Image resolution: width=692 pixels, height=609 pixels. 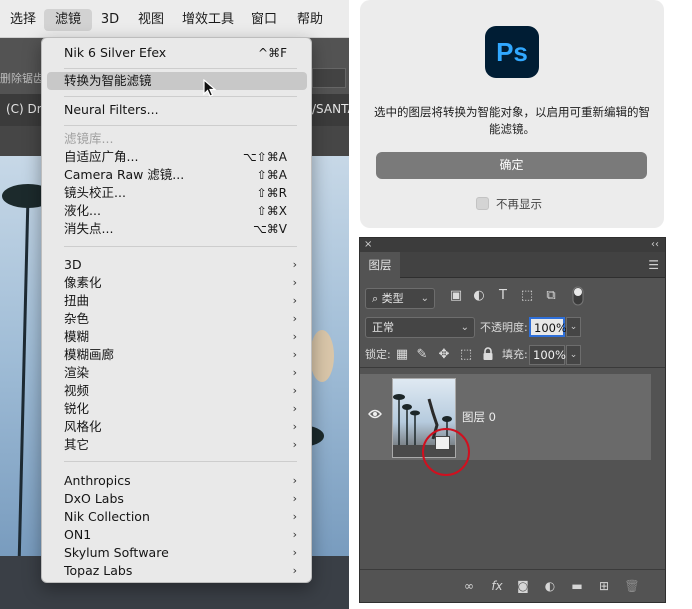 What do you see at coordinates (208, 20) in the screenshot?
I see `menu-plugins: 增效工具` at bounding box center [208, 20].